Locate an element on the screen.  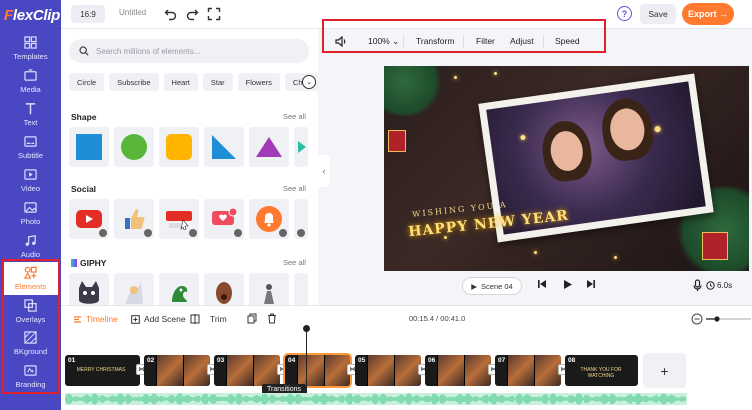
social-heart-tile is located at coordinates (224, 219).